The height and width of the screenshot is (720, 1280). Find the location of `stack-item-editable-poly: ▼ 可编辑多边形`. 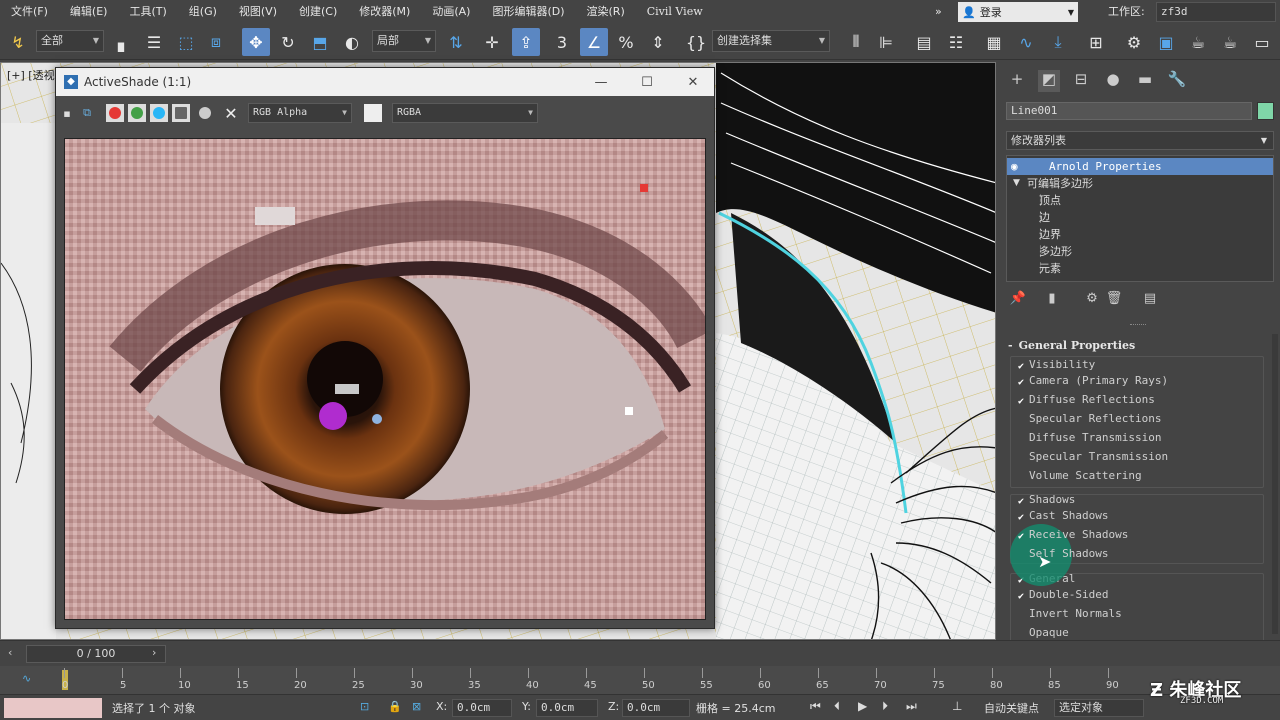

stack-item-editable-poly: ▼ 可编辑多边形 is located at coordinates (1140, 183).